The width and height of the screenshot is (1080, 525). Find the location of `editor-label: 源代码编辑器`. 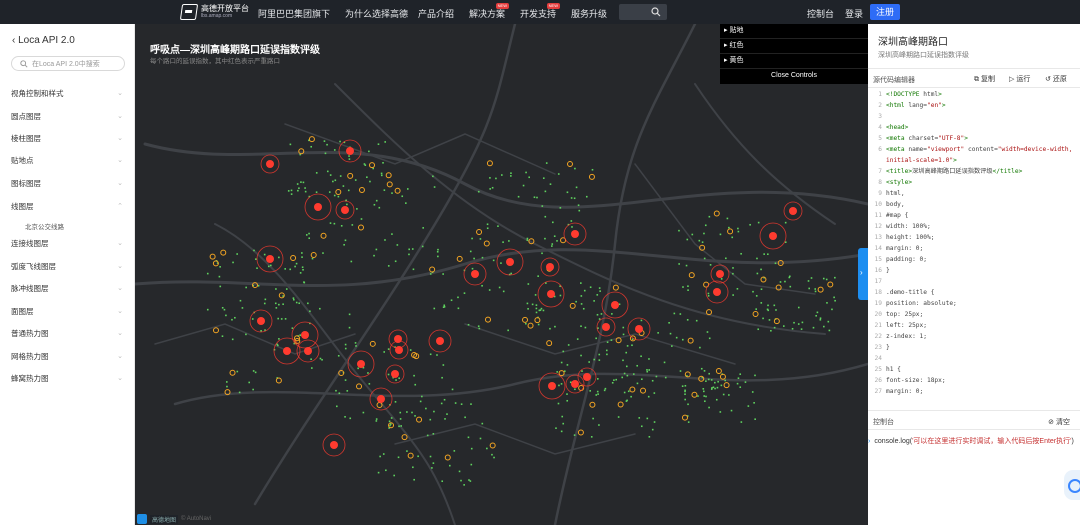

editor-label: 源代码编辑器 is located at coordinates (894, 80).